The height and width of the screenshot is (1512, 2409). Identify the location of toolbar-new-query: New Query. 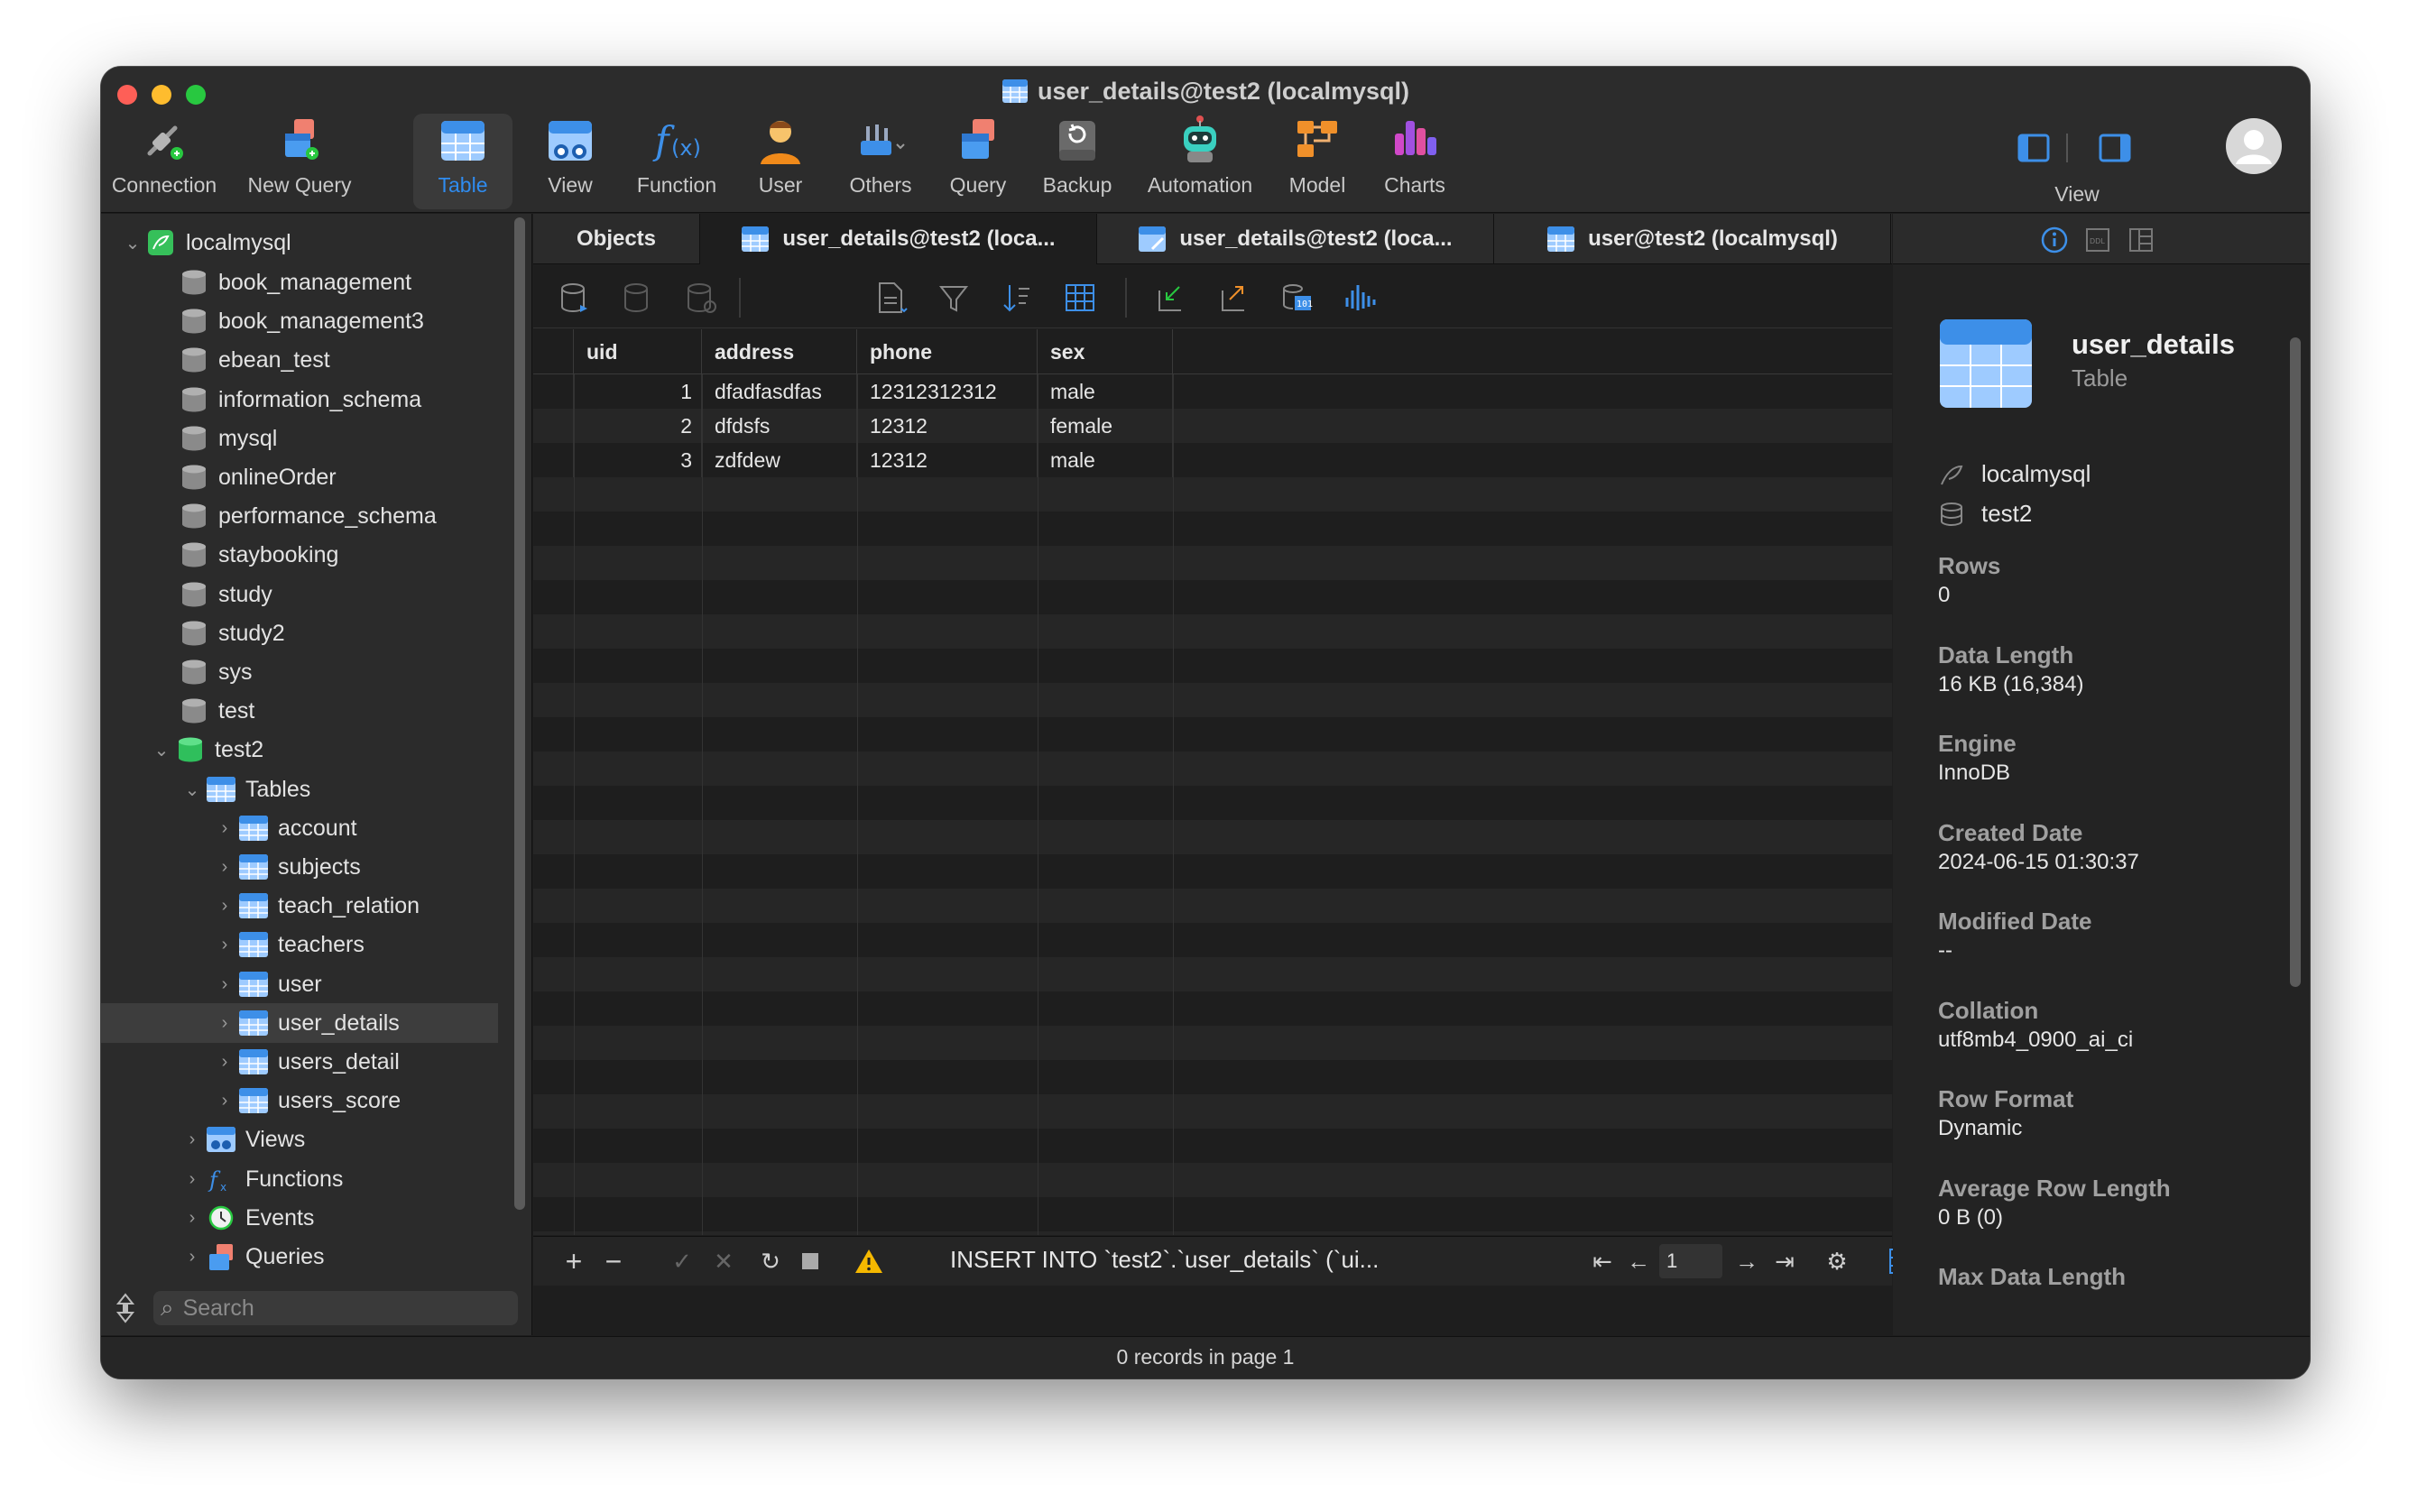
(299, 161).